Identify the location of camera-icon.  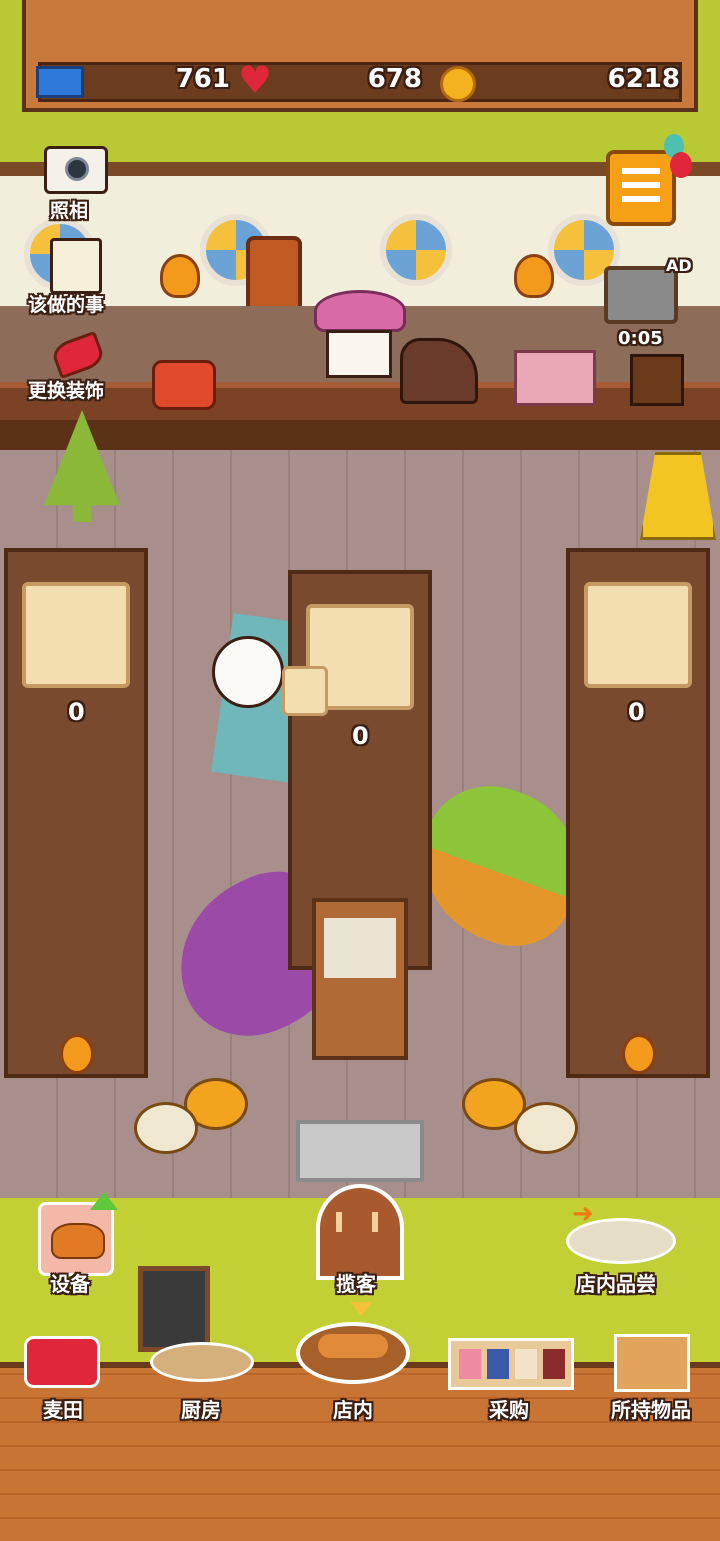
(76, 170).